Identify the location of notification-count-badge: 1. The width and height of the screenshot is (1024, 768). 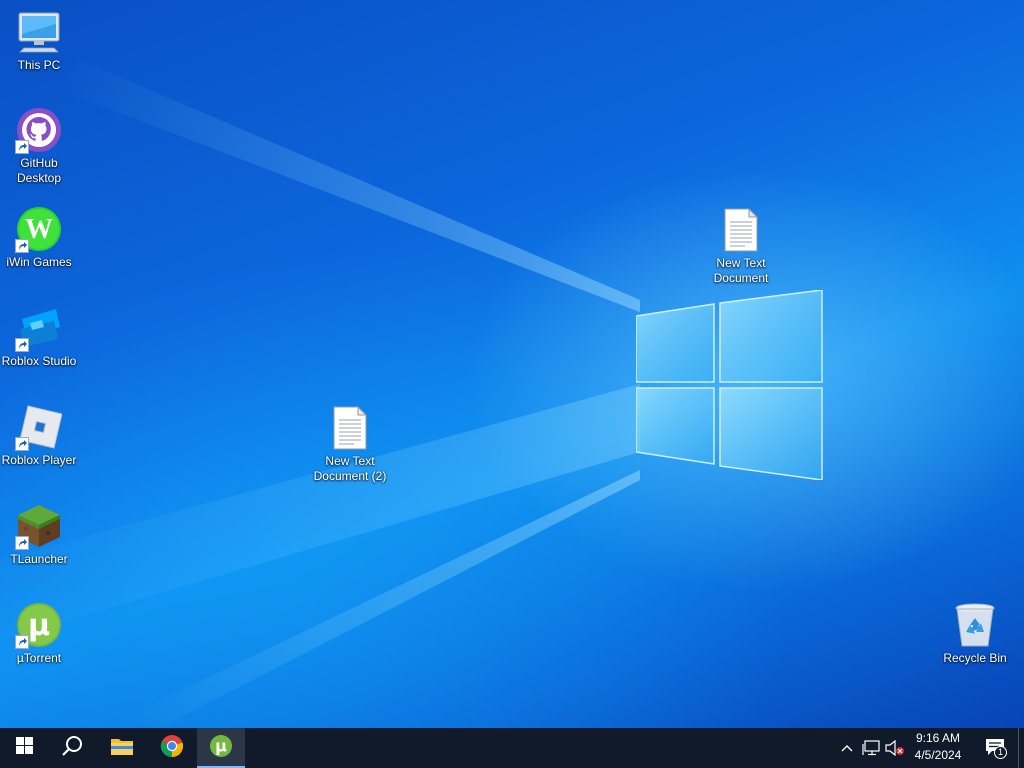
(1000, 752).